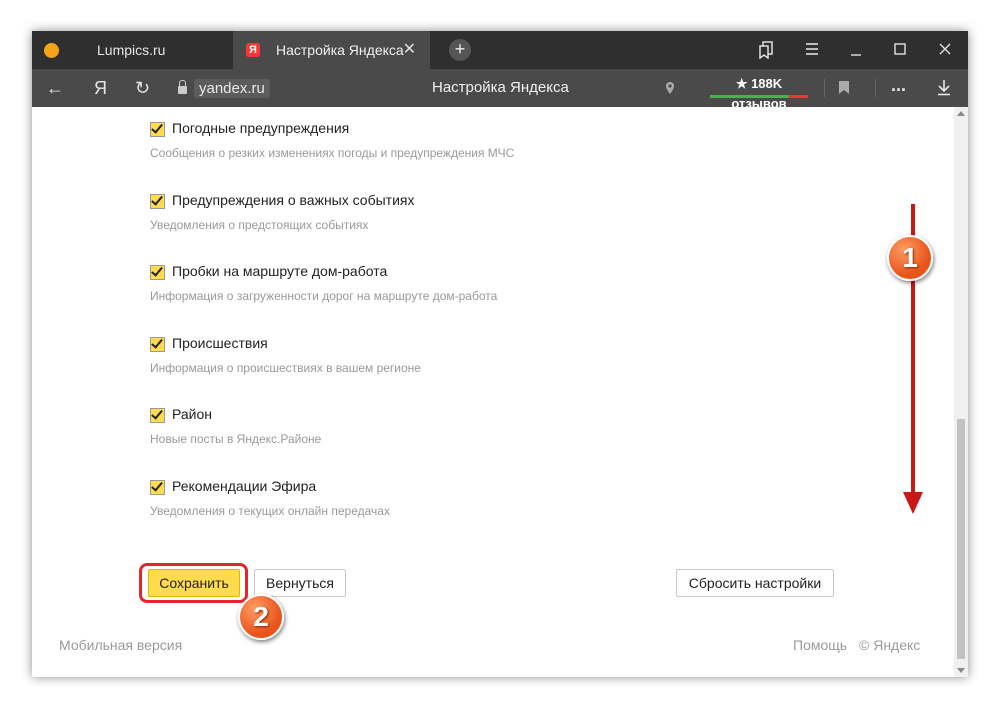  I want to click on step-2-badge: 2, so click(261, 617).